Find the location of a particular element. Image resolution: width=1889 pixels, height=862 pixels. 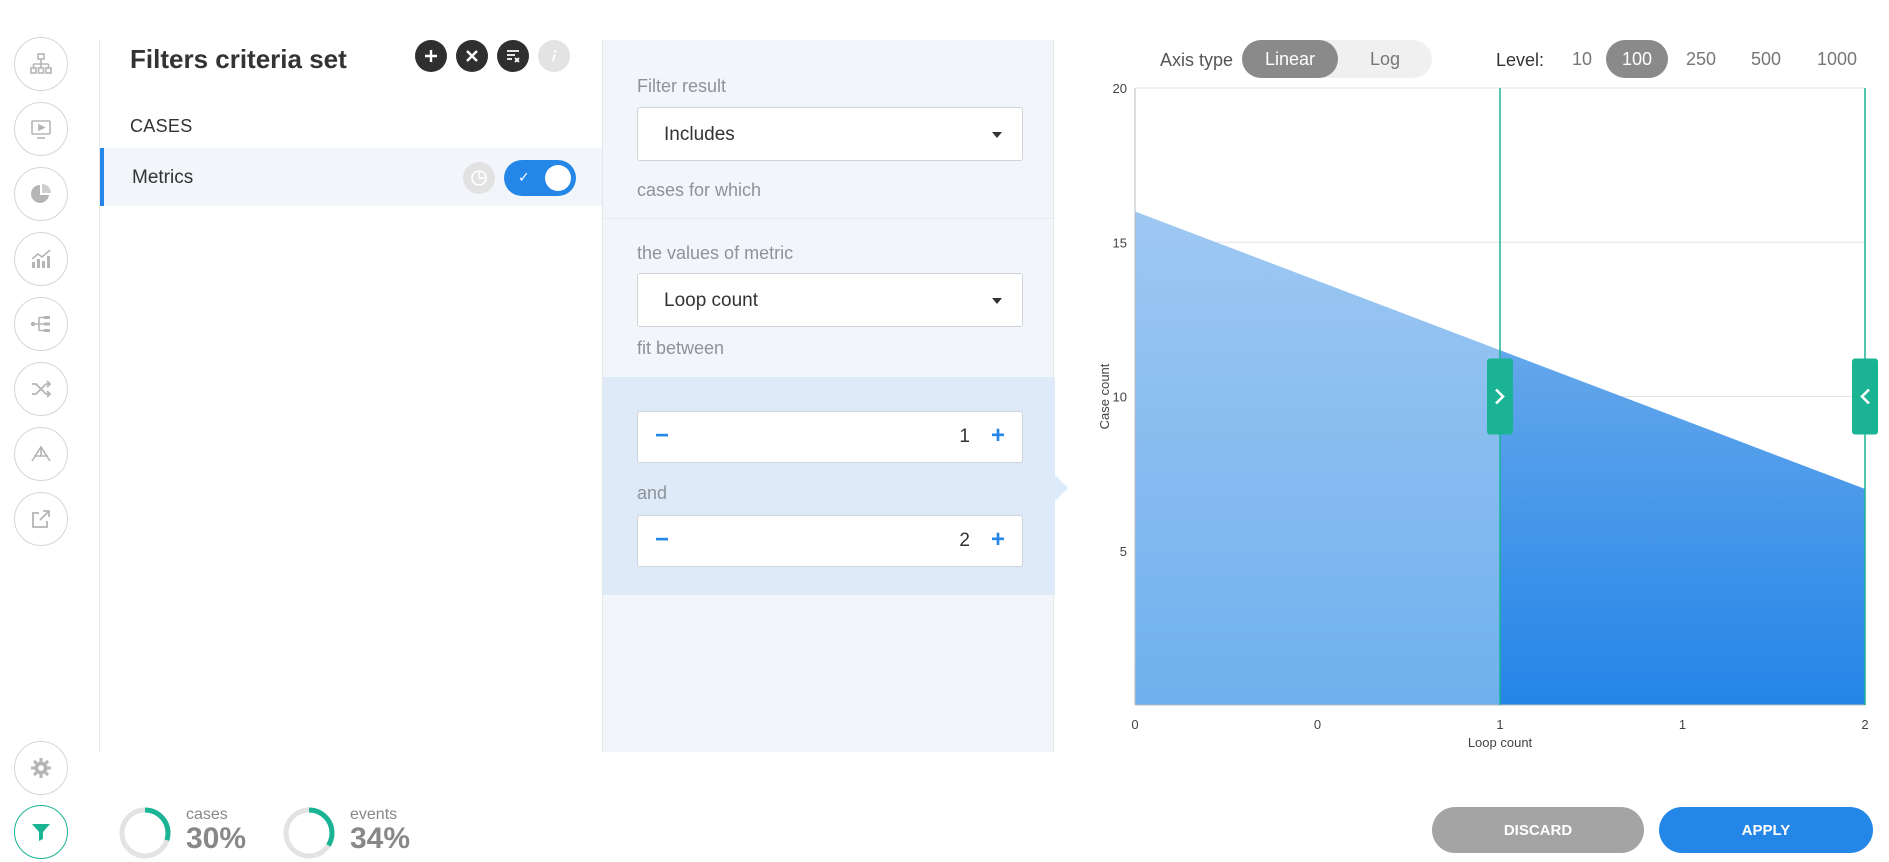

pie-chart-icon is located at coordinates (41, 194).